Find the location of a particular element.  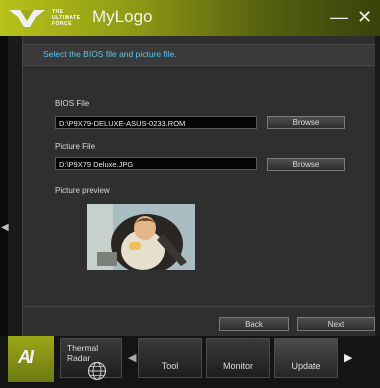

radar-globe-icon is located at coordinates (97, 371).